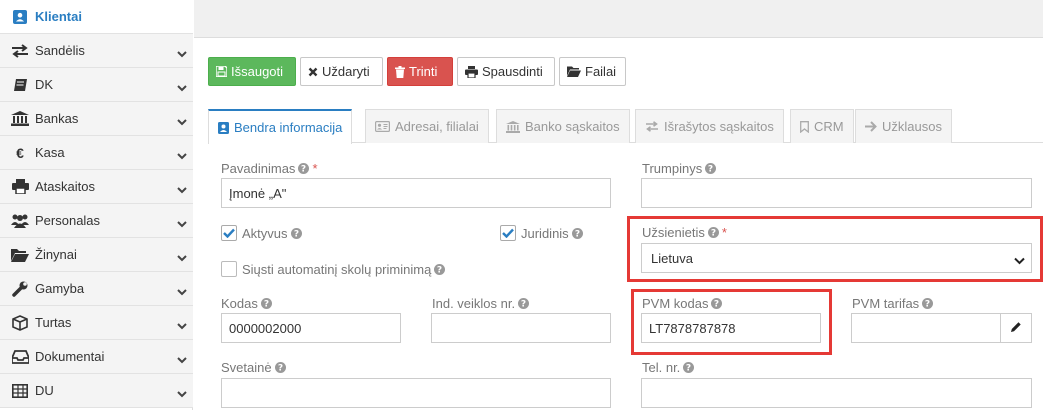 This screenshot has height=410, width=1043. I want to click on tab-crm: CRM, so click(822, 126).